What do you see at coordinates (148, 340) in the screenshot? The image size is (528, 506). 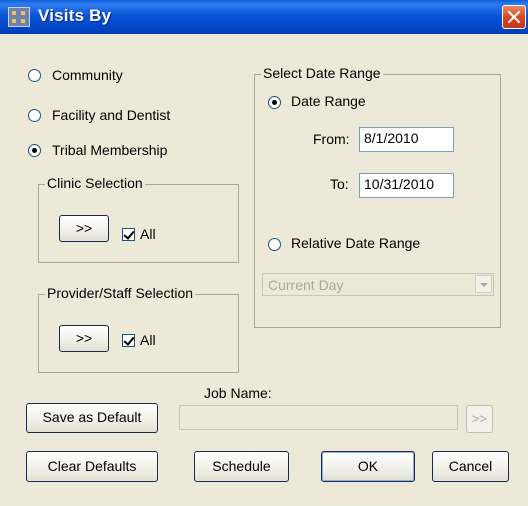 I see `provider-all-label: All` at bounding box center [148, 340].